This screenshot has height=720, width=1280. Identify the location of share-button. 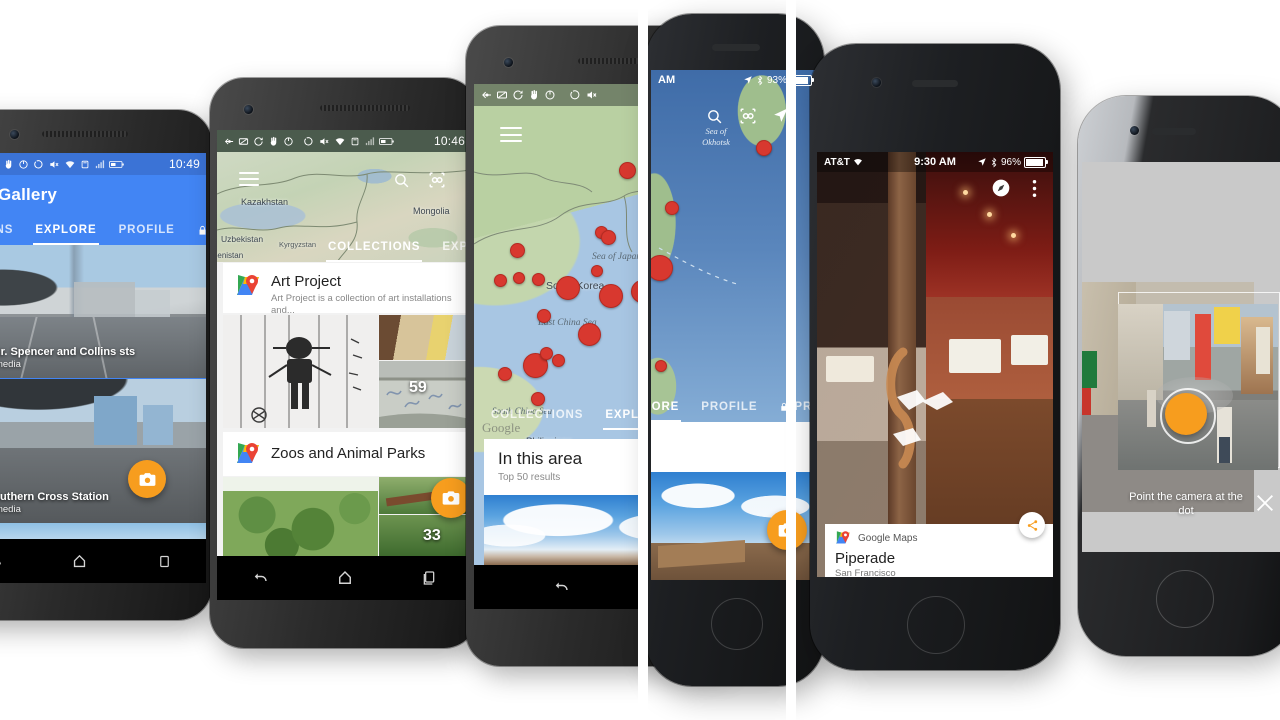
(1032, 525).